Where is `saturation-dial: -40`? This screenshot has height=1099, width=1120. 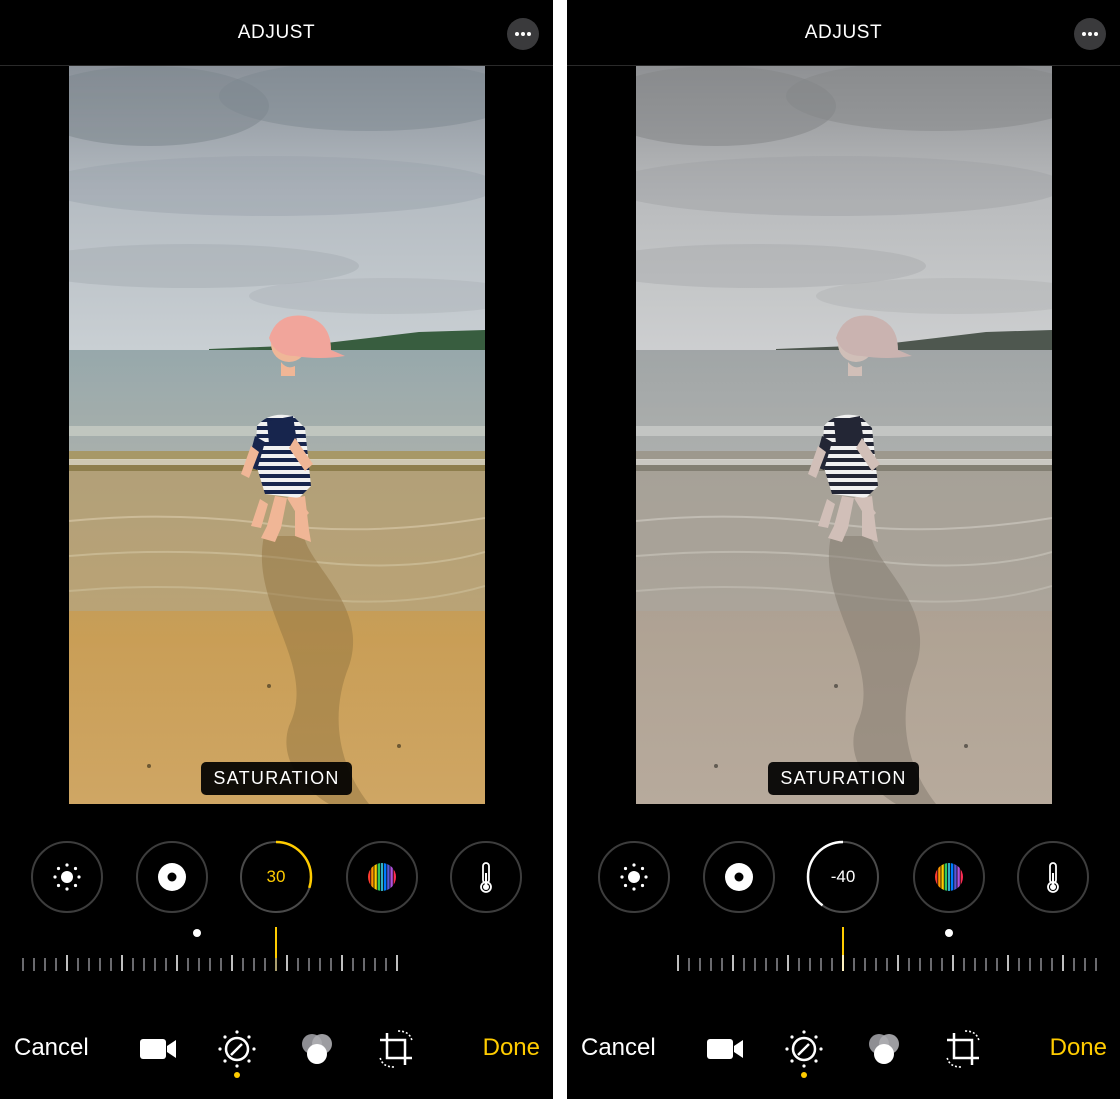 saturation-dial: -40 is located at coordinates (843, 877).